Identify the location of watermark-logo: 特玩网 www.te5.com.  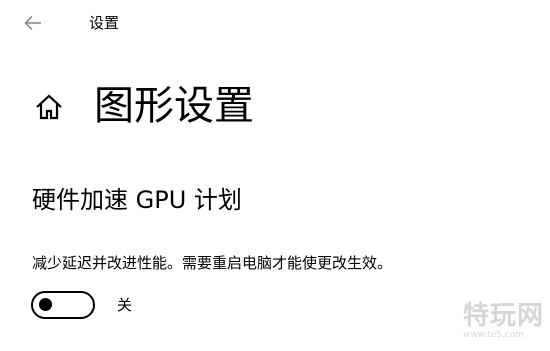
(496, 323).